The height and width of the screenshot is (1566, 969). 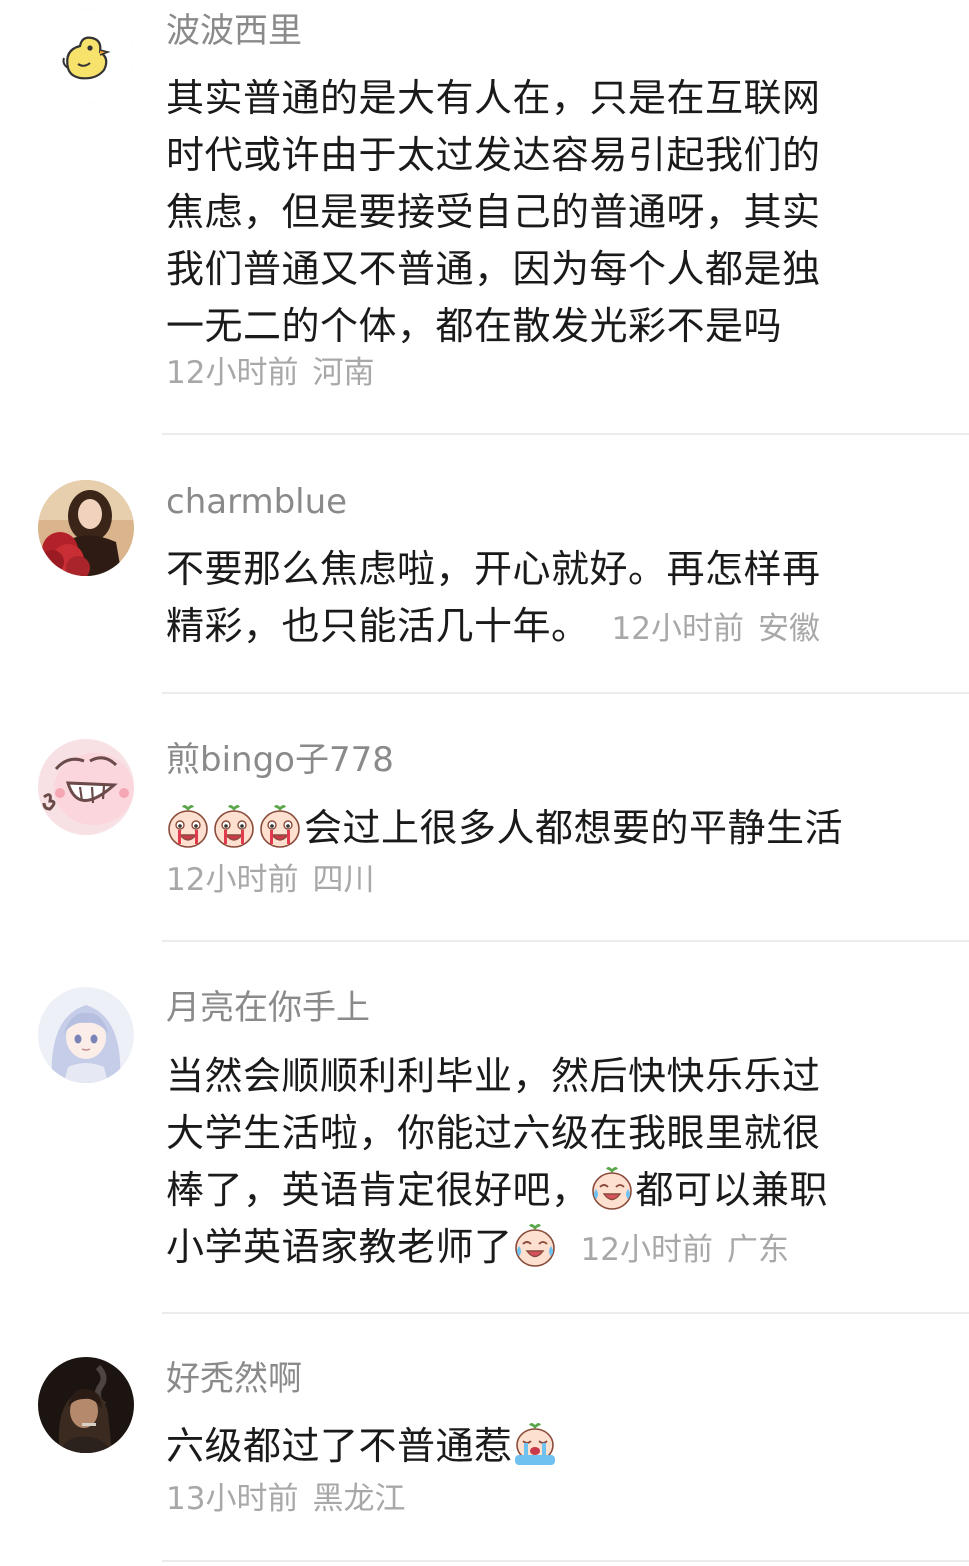 I want to click on comment-line: 当然会顺顺利利毕业，然后快快乐乐过, so click(x=493, y=1076).